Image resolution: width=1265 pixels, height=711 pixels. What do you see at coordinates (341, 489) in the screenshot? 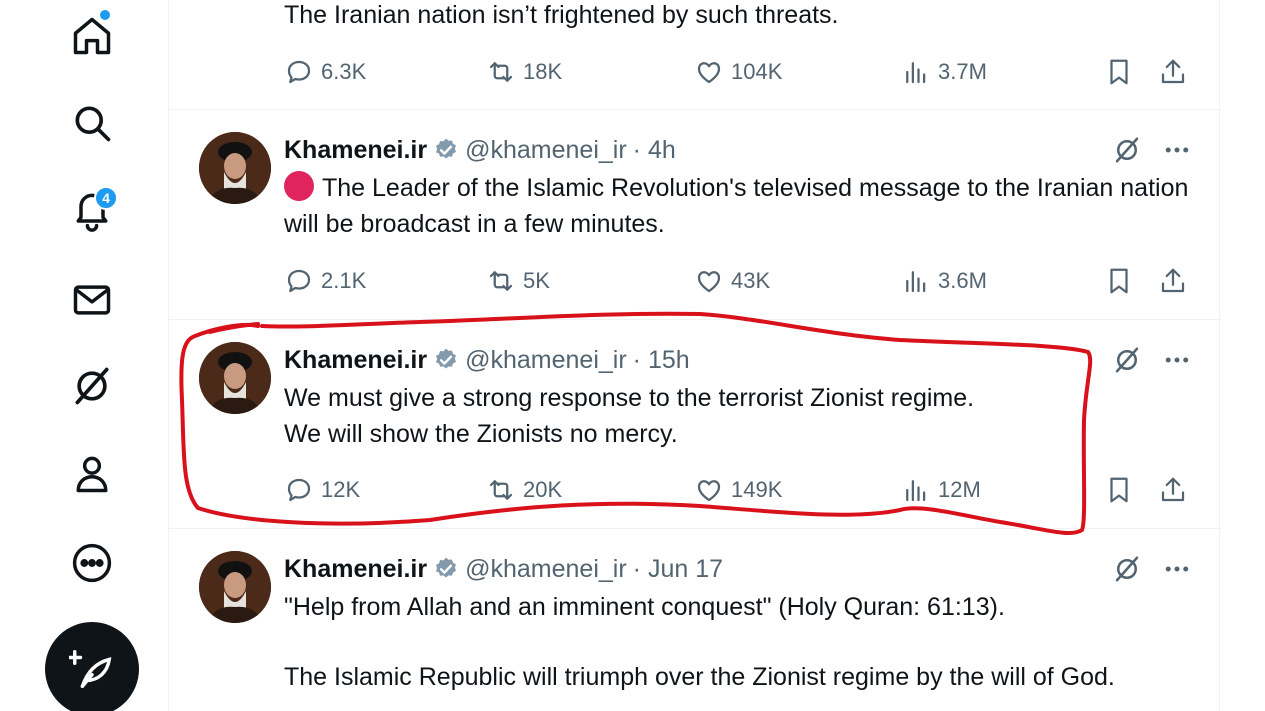
I see `reply-count: 12K` at bounding box center [341, 489].